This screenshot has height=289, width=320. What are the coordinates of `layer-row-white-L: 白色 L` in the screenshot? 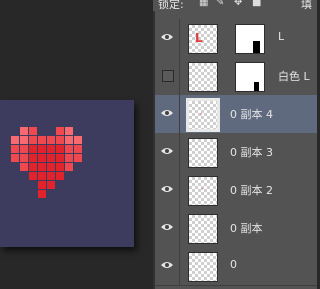 It's located at (236, 76).